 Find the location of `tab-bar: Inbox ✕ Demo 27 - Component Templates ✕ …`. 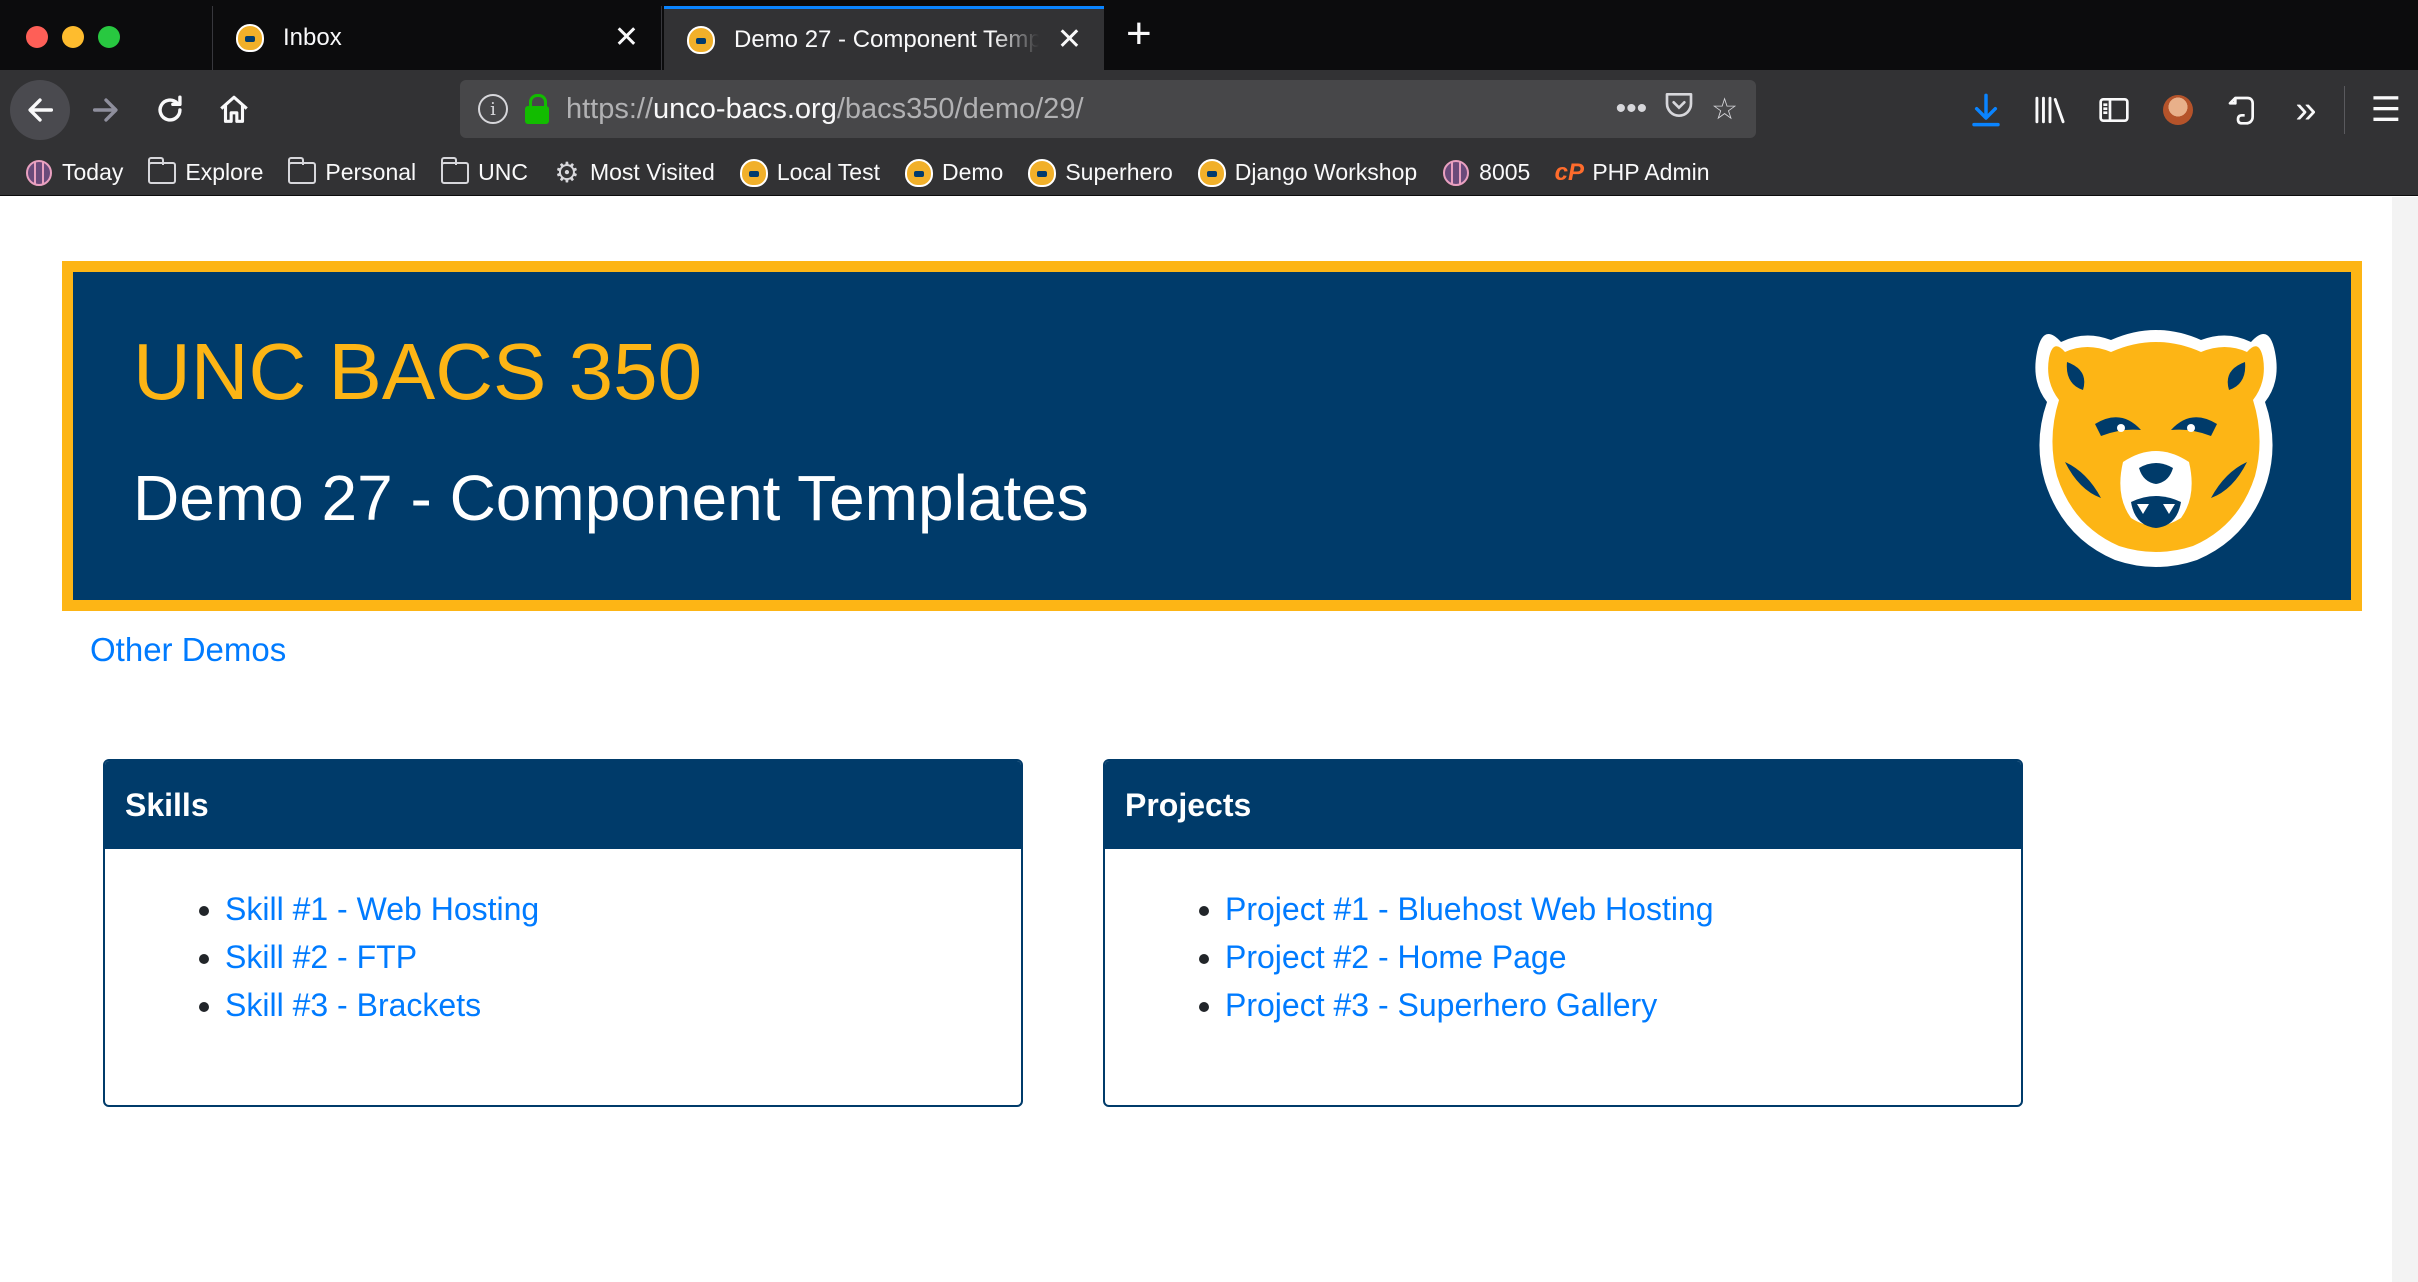

tab-bar: Inbox ✕ Demo 27 - Component Templates ✕ … is located at coordinates (1209, 35).